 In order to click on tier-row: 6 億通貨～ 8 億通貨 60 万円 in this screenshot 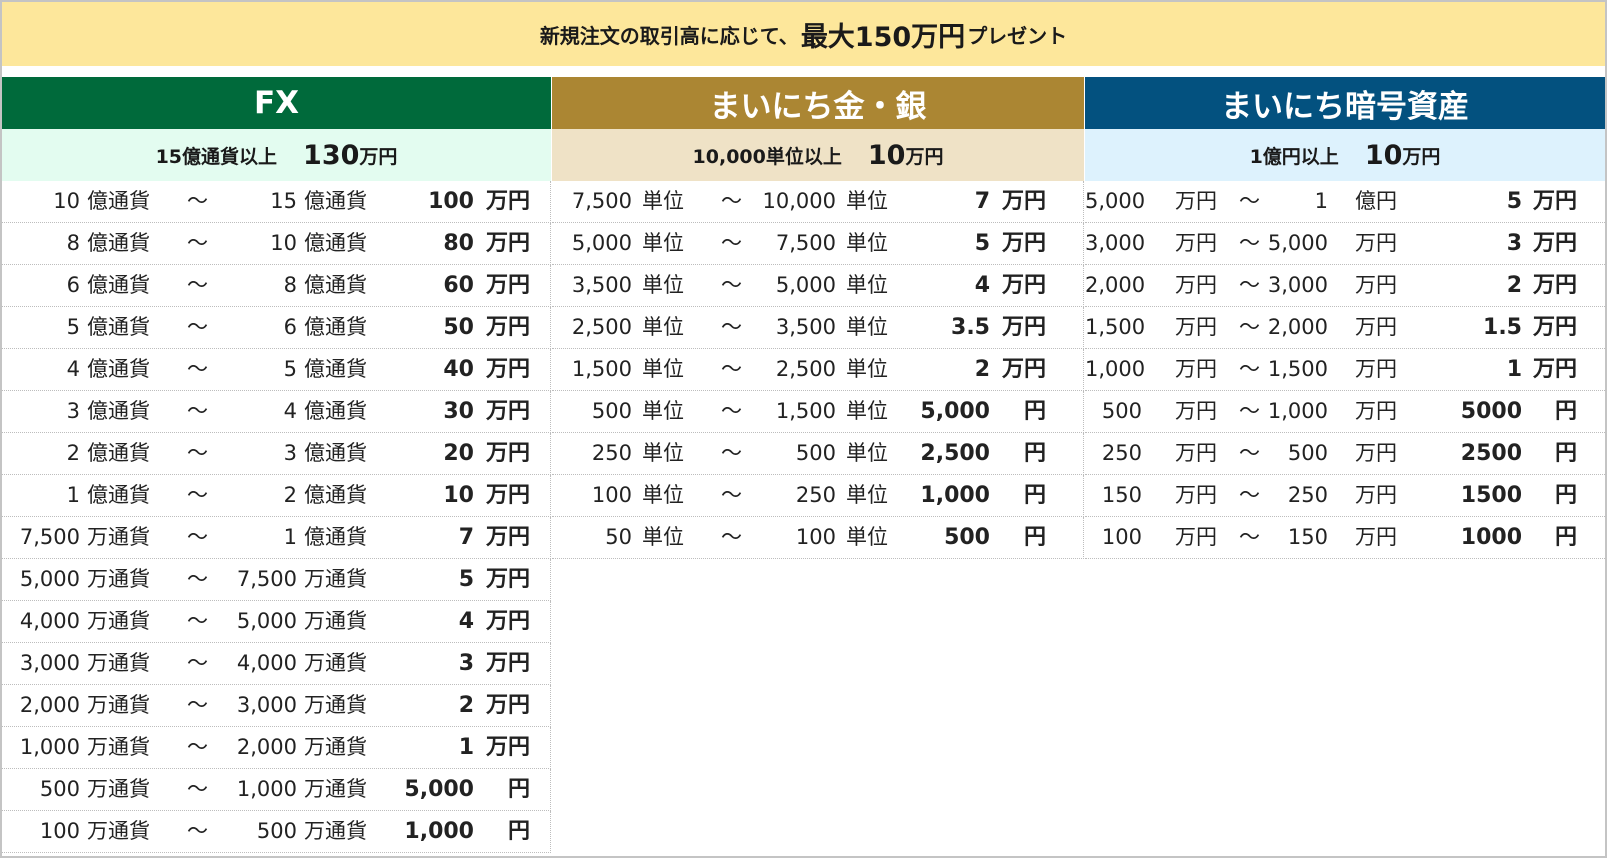, I will do `click(276, 286)`.